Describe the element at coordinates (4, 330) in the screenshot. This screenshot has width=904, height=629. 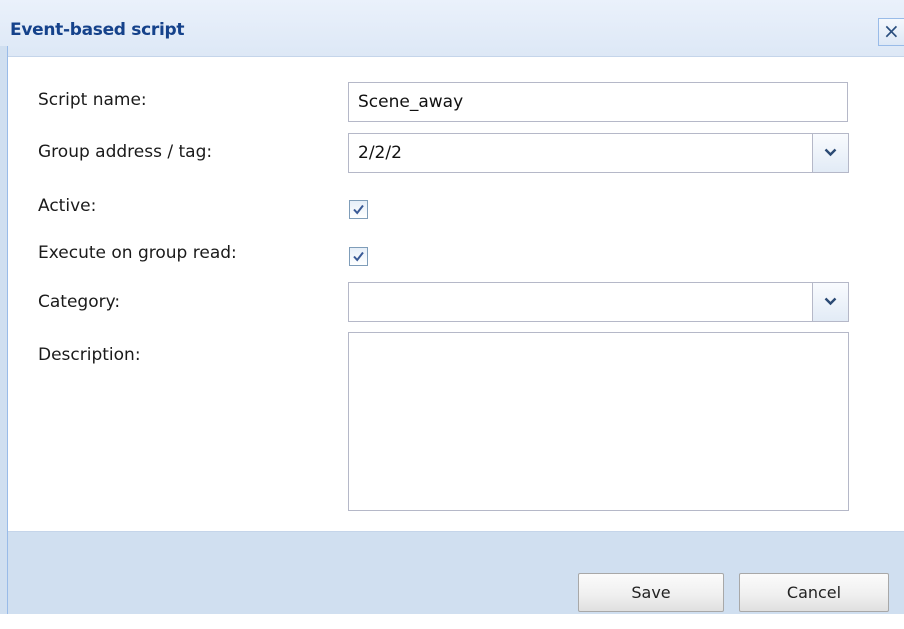
I see `window-left-border` at that location.